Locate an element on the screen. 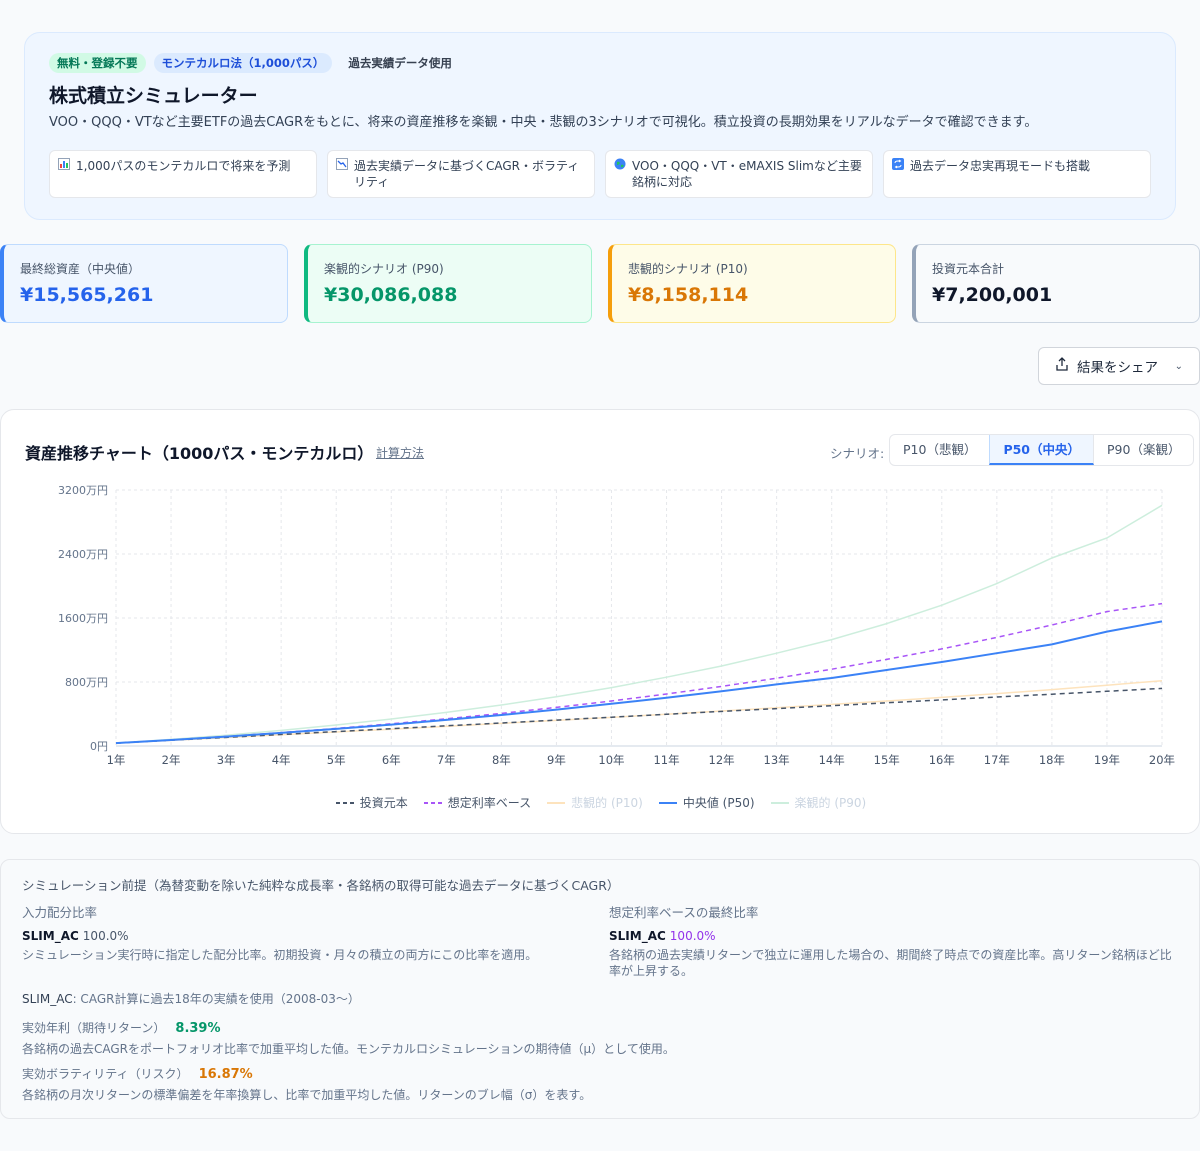 Image resolution: width=1200 pixels, height=1151 pixels. feature-item: VOO・QQQ・VT・eMAXIS Slimなど主要銘柄に対応 is located at coordinates (739, 174).